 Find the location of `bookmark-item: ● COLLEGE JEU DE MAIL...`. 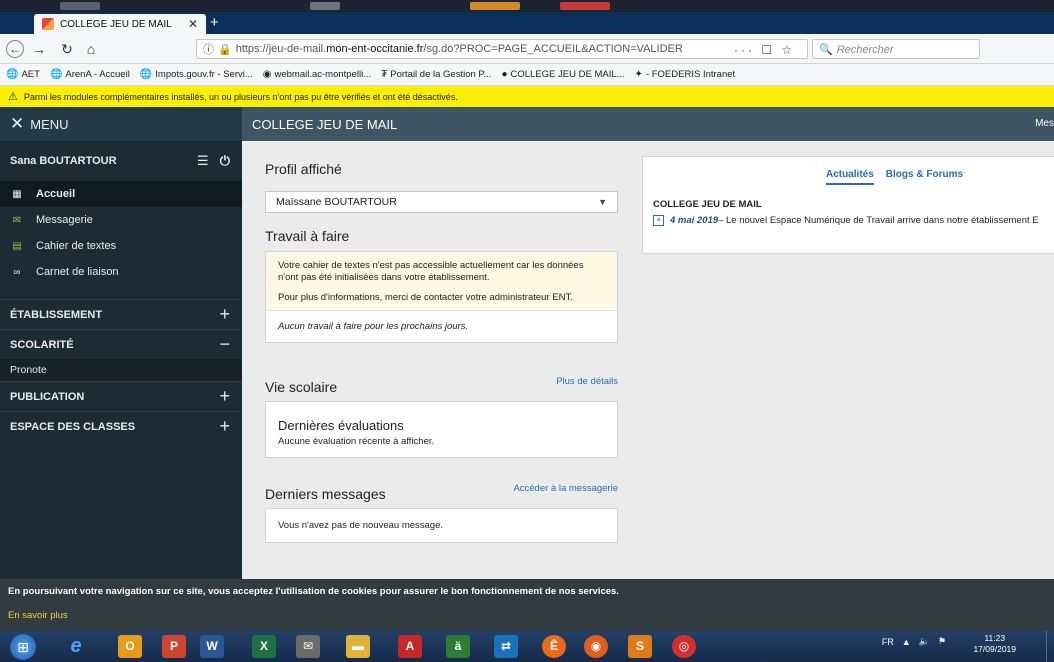

bookmark-item: ● COLLEGE JEU DE MAIL... is located at coordinates (562, 74).